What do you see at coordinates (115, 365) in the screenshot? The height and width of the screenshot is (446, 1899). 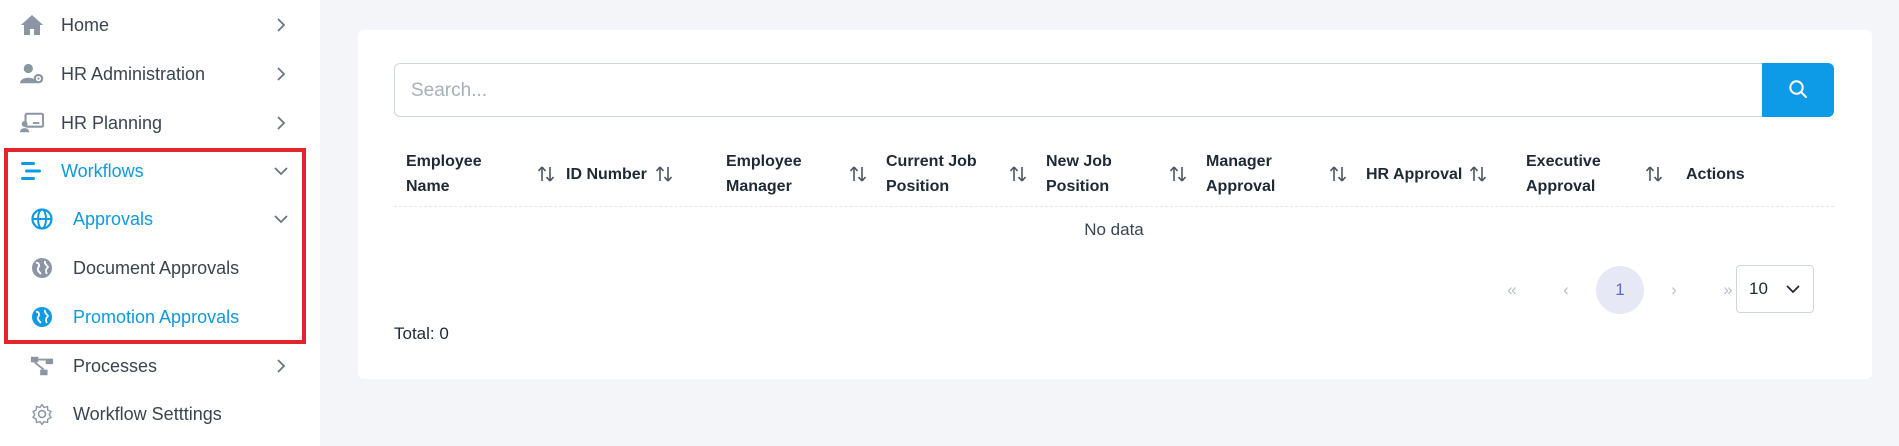 I see `sidebar-item-label: Processes` at bounding box center [115, 365].